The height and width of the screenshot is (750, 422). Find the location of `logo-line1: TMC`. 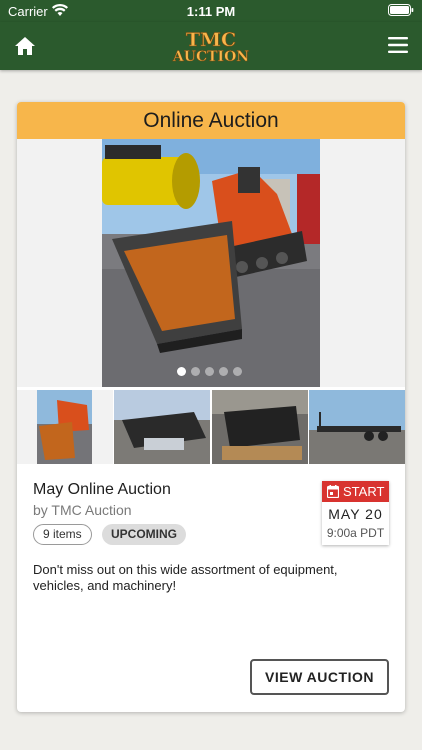

logo-line1: TMC is located at coordinates (211, 40).